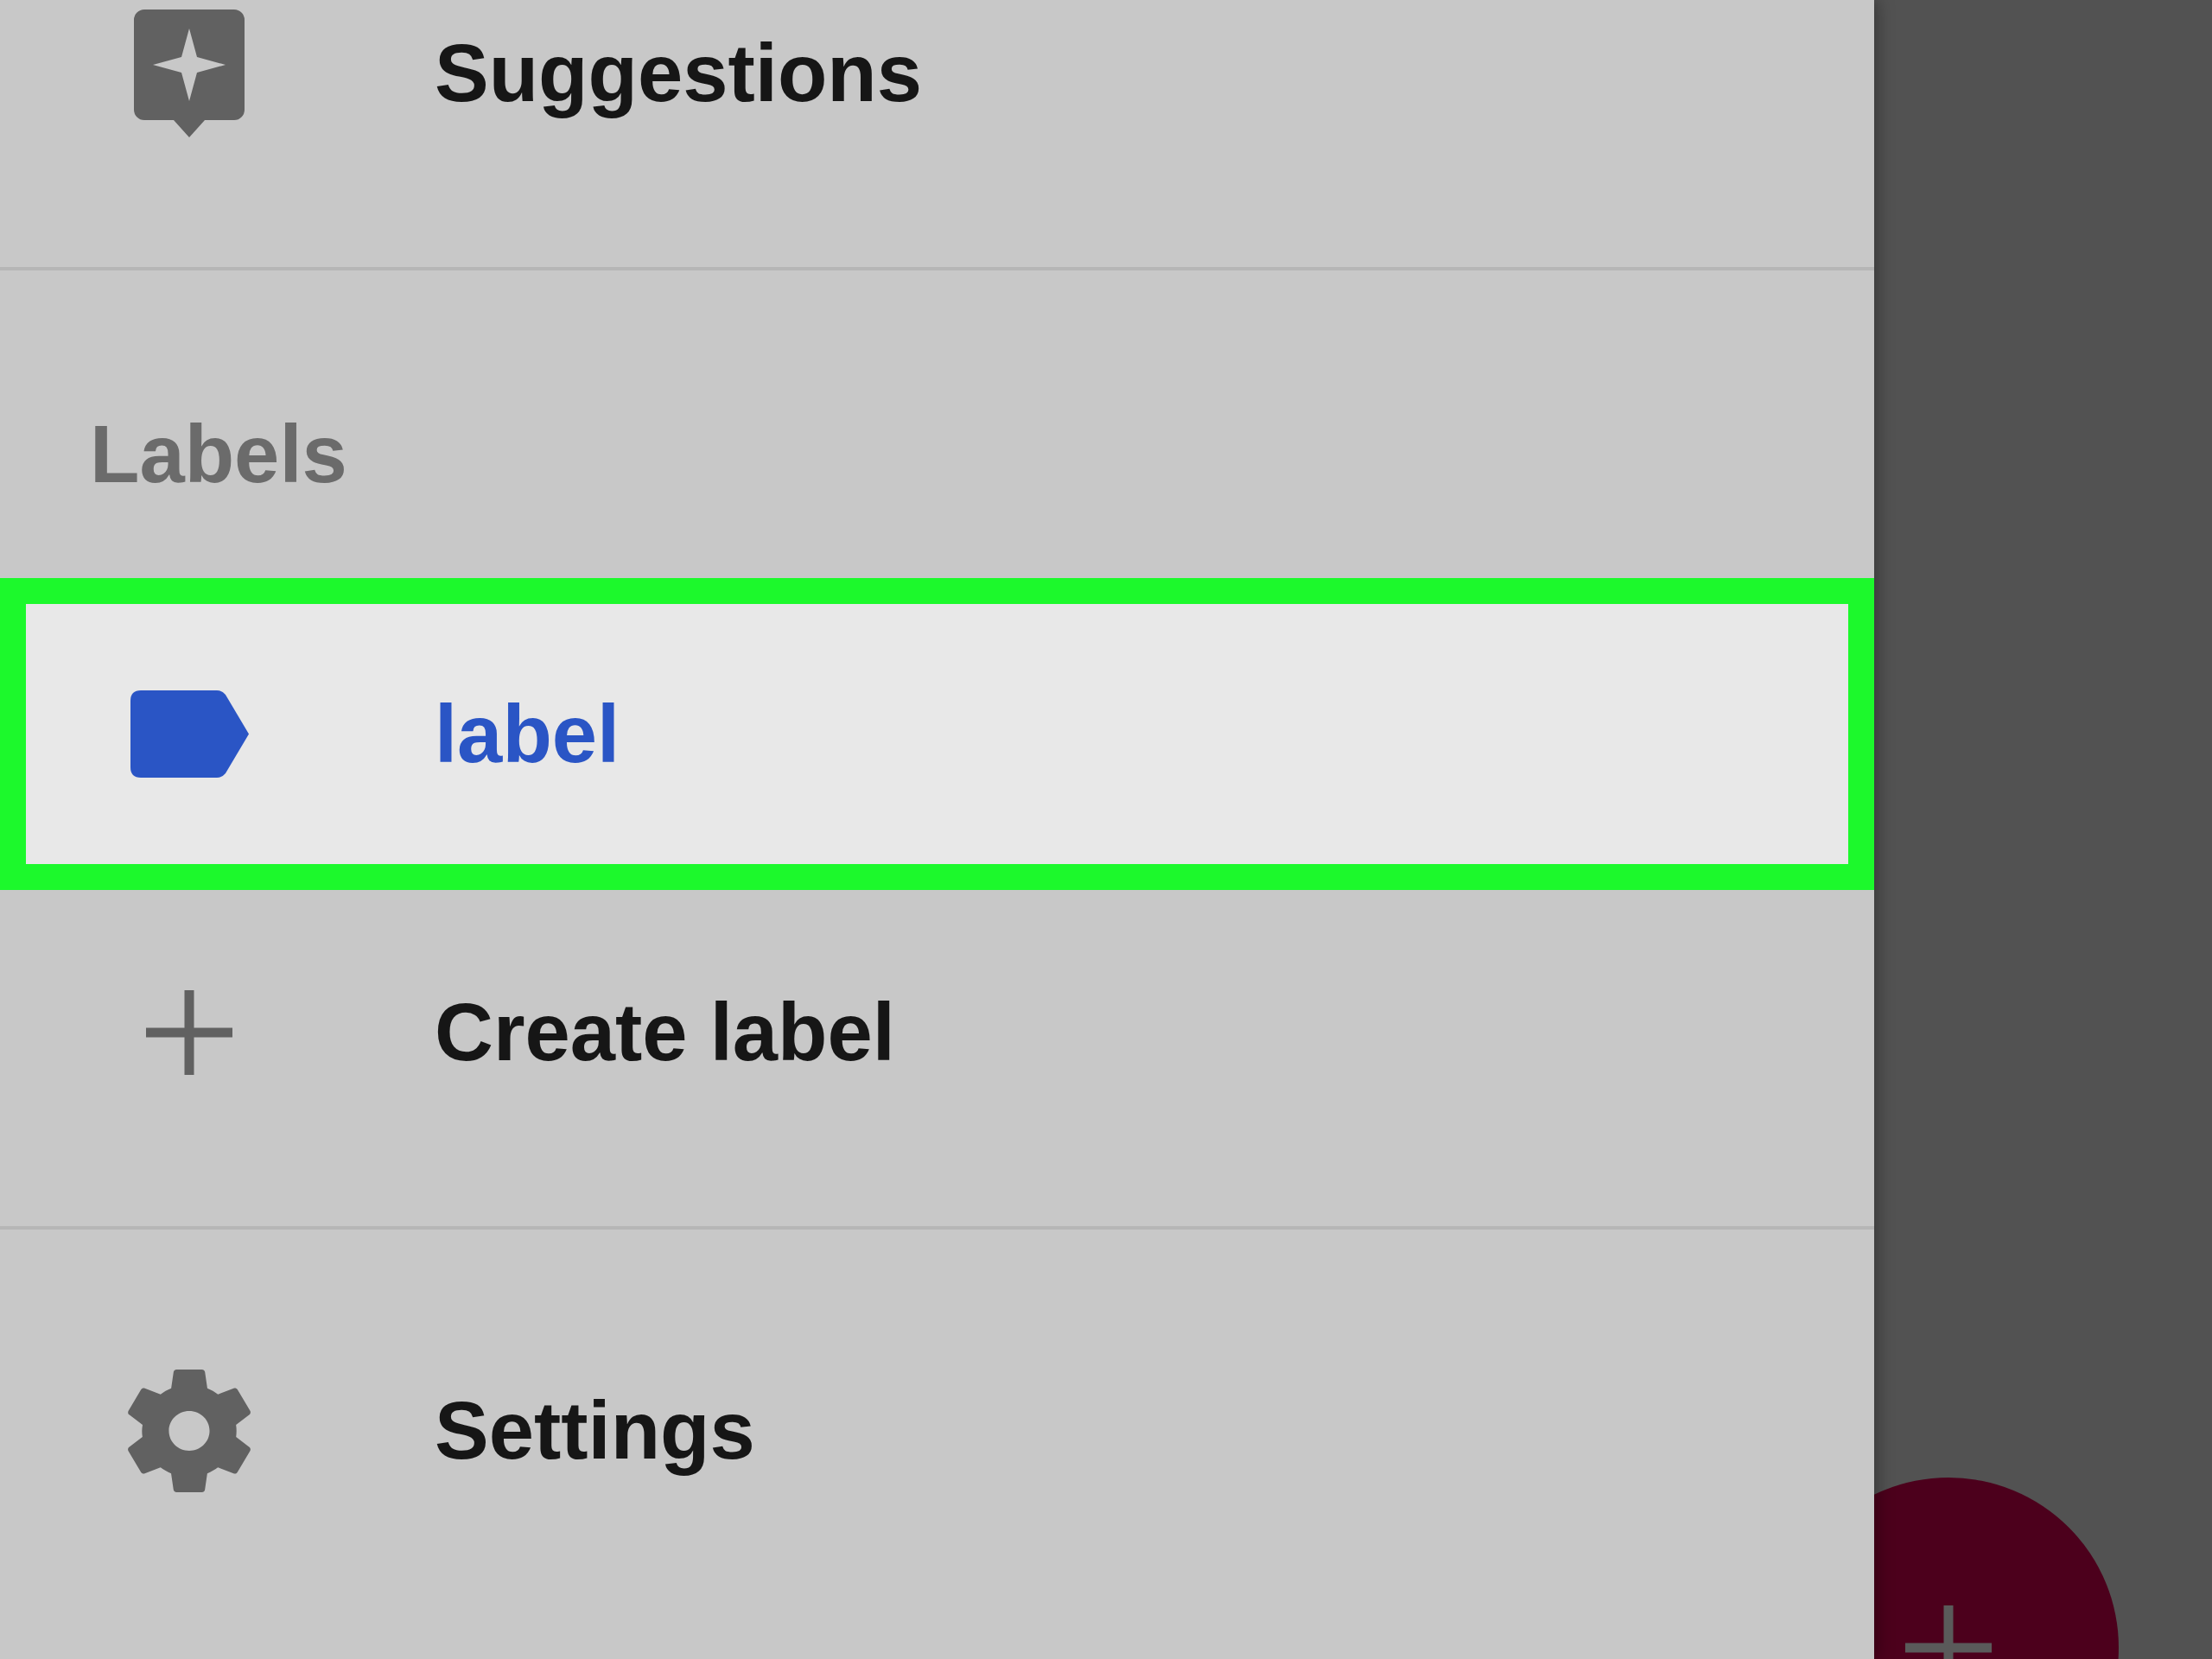  Describe the element at coordinates (937, 1032) in the screenshot. I see `drawer-item: Create label` at that location.